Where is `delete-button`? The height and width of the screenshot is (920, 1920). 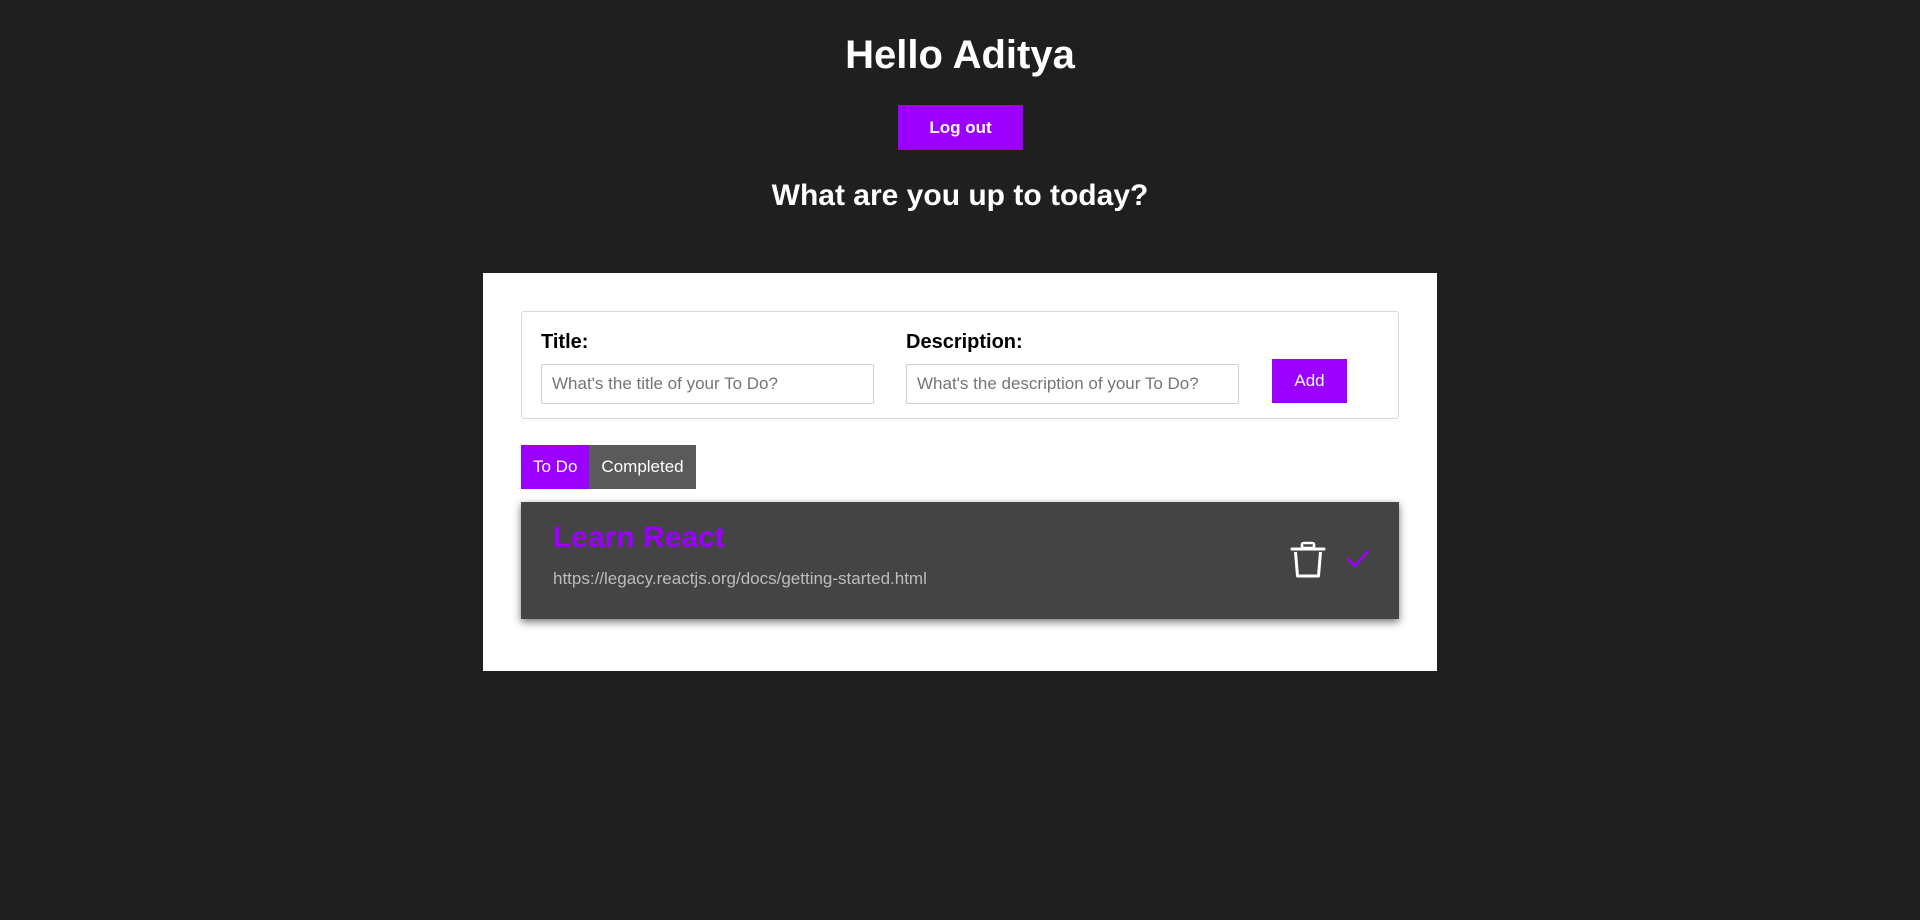 delete-button is located at coordinates (1308, 559).